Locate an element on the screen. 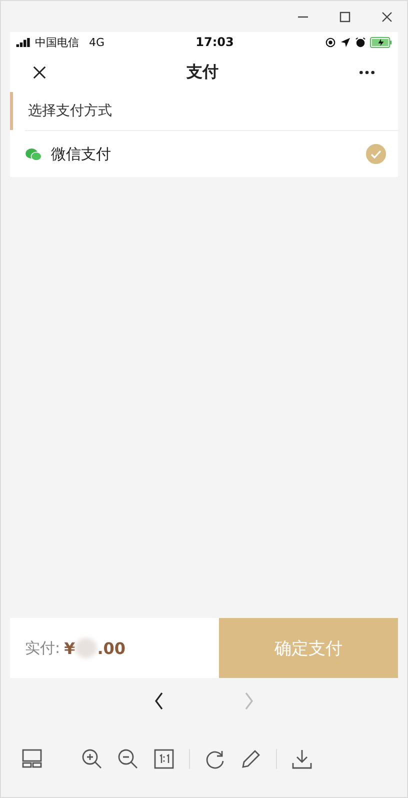  network-type: 4G is located at coordinates (97, 42).